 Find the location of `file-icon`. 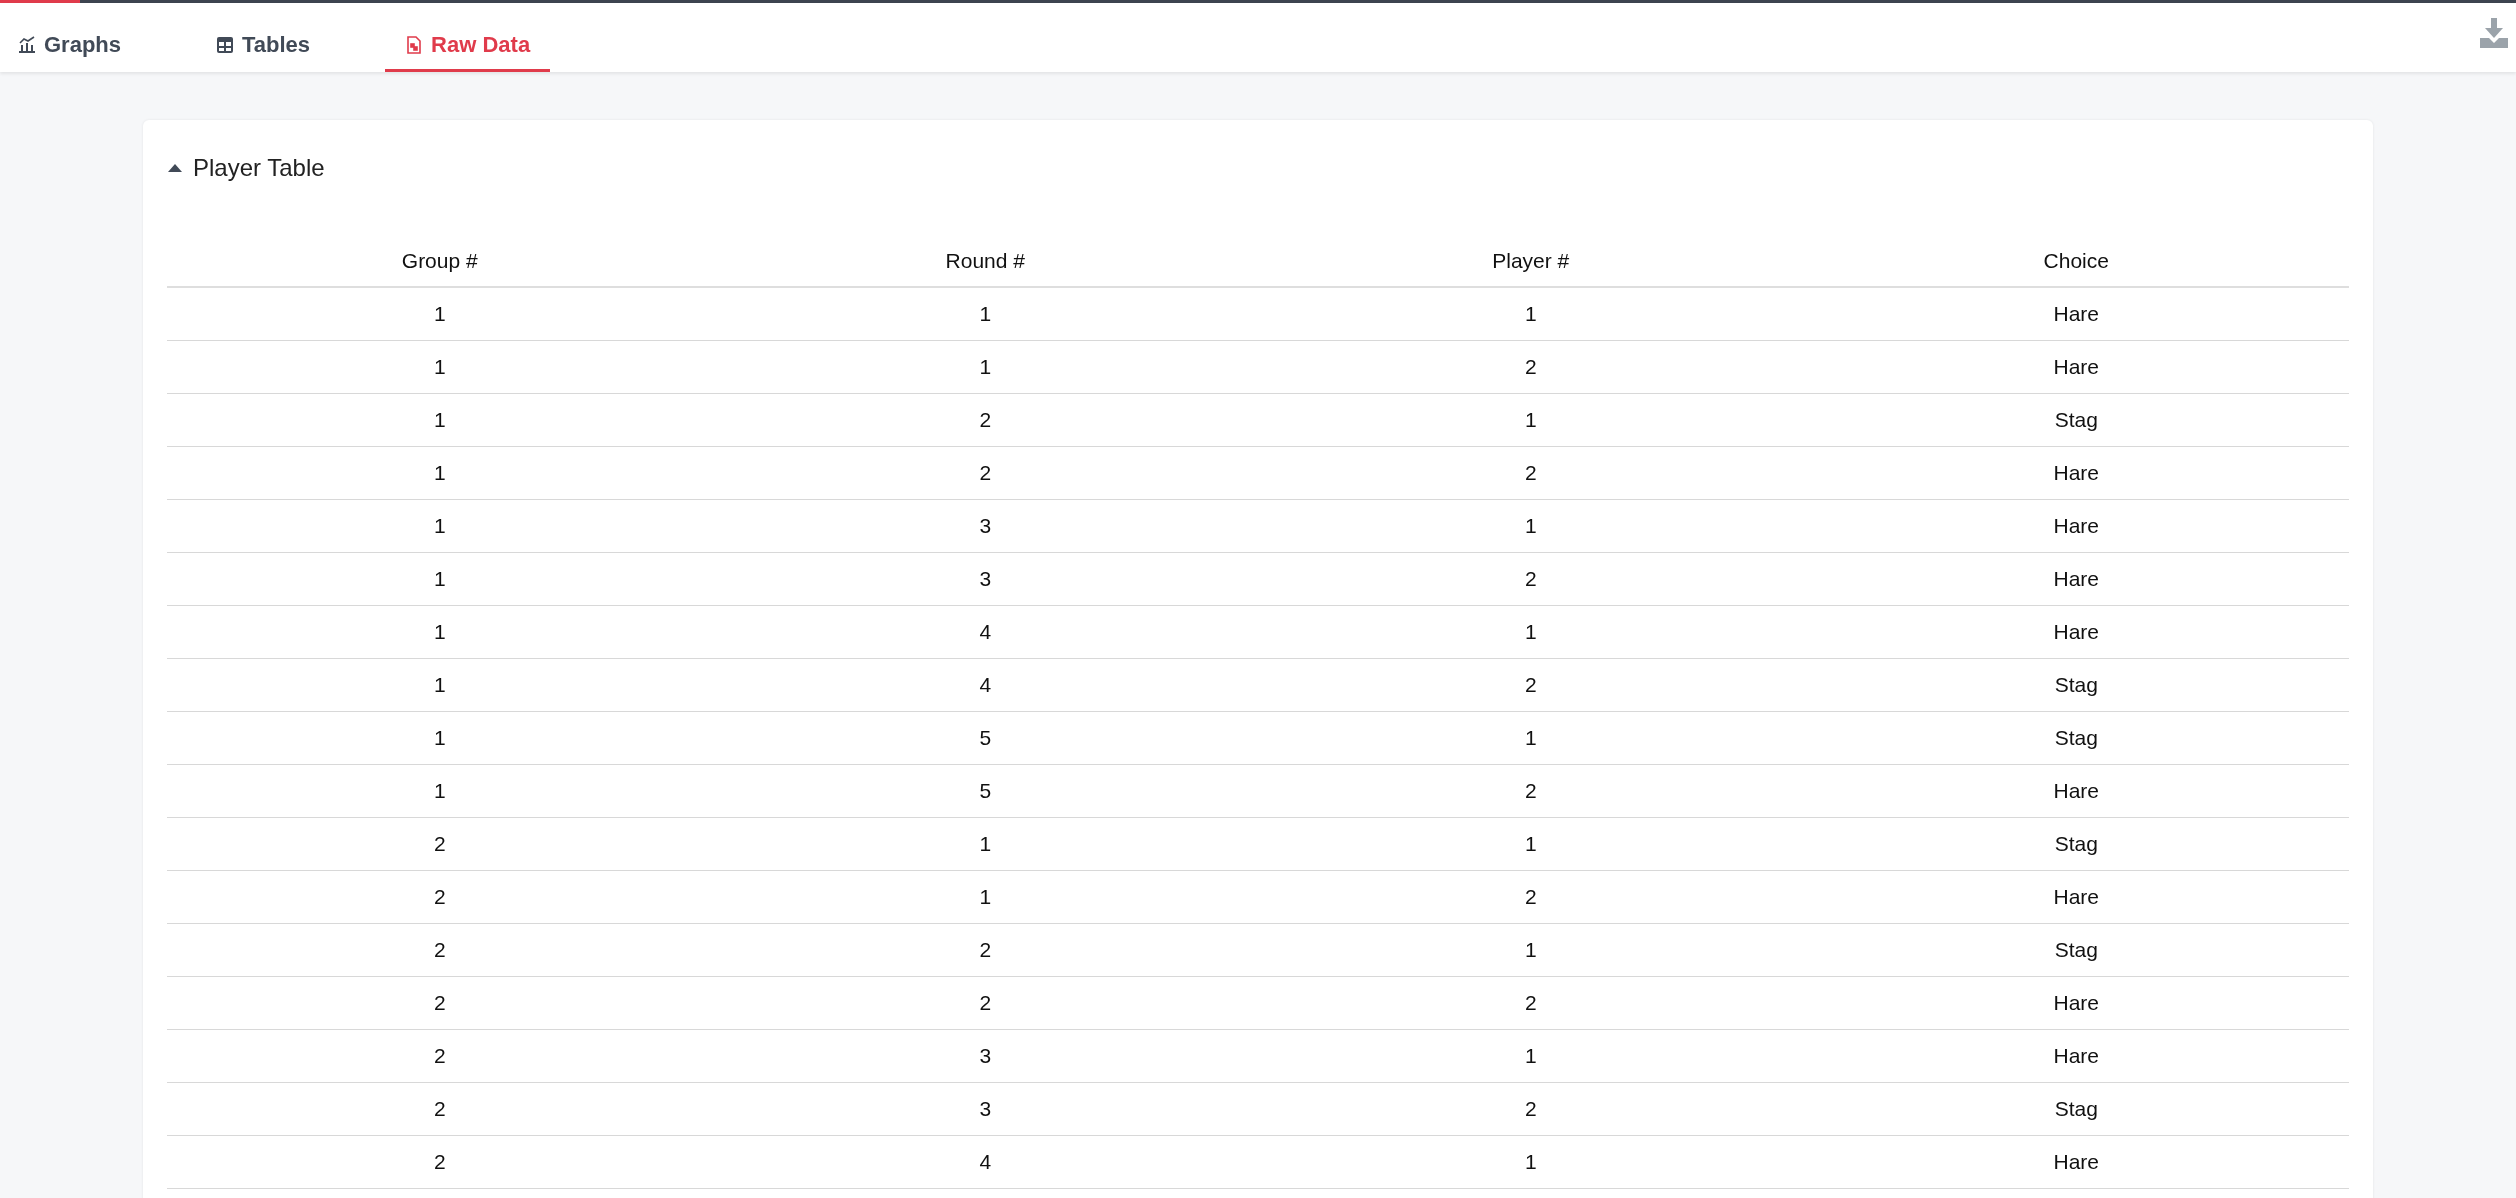

file-icon is located at coordinates (414, 44).